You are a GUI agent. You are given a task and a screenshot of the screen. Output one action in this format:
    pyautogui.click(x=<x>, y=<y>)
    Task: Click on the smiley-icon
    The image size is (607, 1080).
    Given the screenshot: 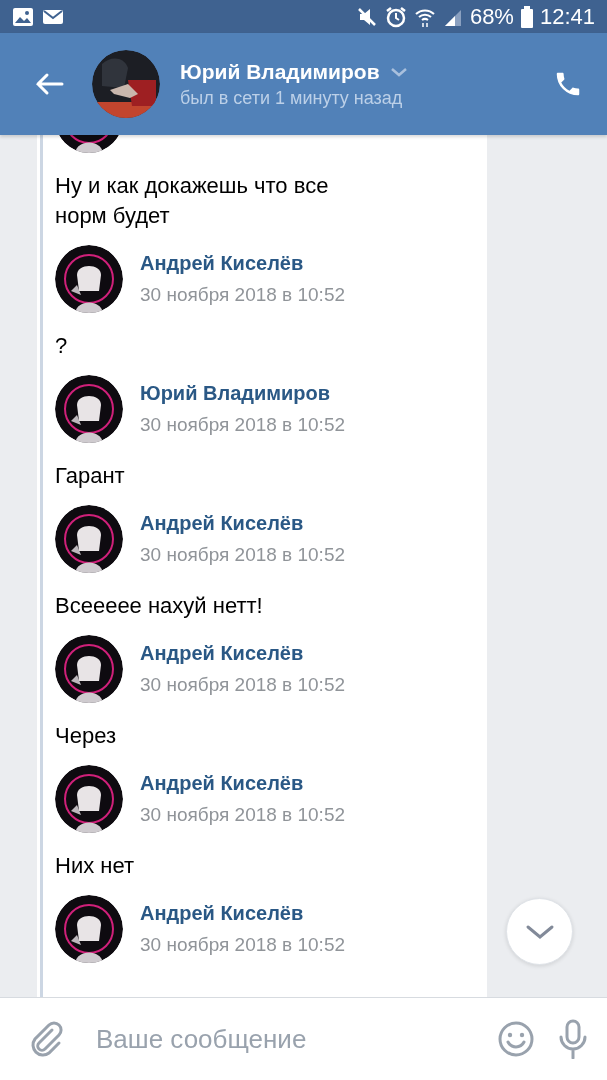 What is the action you would take?
    pyautogui.click(x=516, y=1039)
    